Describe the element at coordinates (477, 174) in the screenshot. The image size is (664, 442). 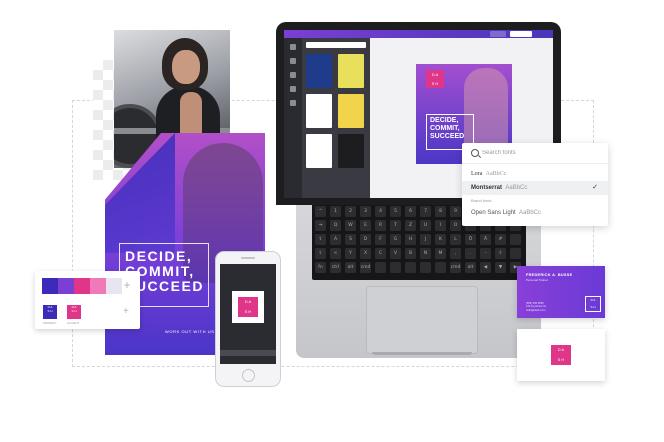
I see `font-name: Lora` at that location.